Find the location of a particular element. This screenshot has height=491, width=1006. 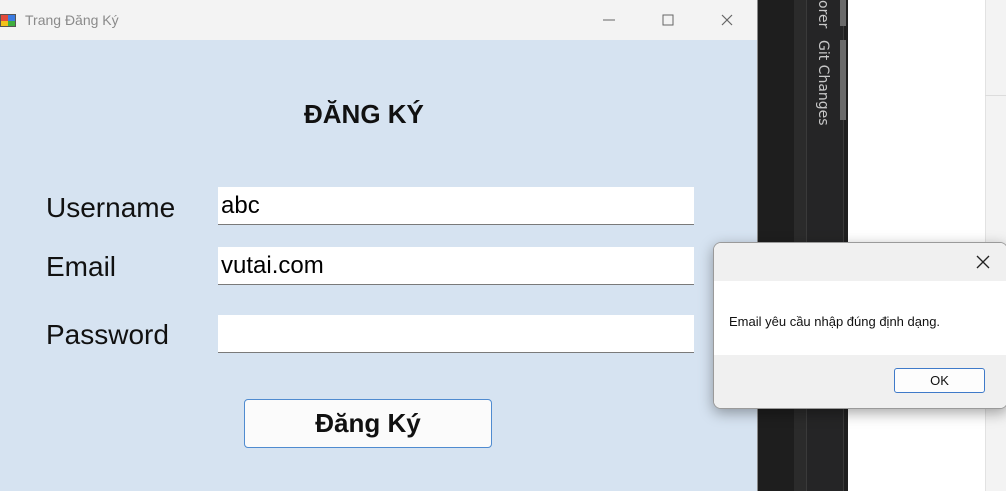

title-bar: Trang Đăng Ký is located at coordinates (378, 20).